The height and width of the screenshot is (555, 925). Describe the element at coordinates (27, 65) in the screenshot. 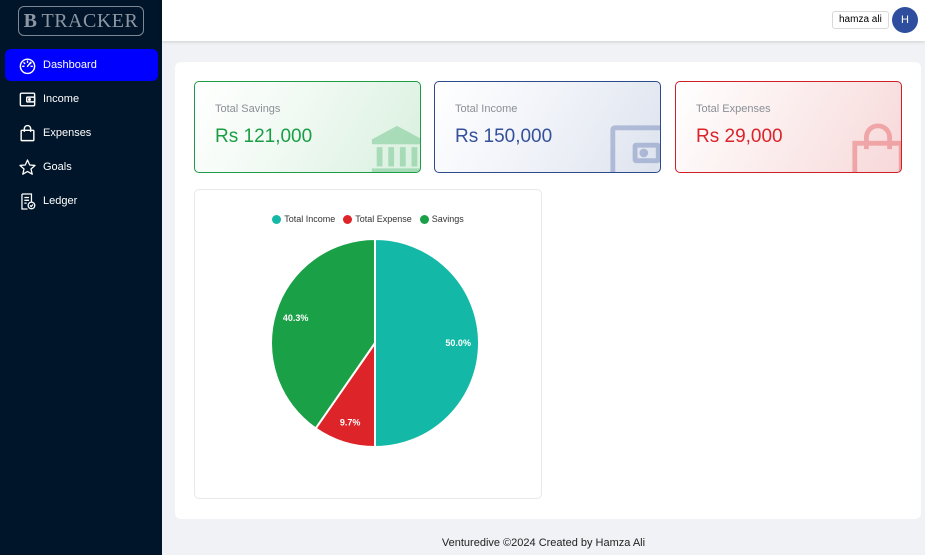

I see `dashboard-icon` at that location.